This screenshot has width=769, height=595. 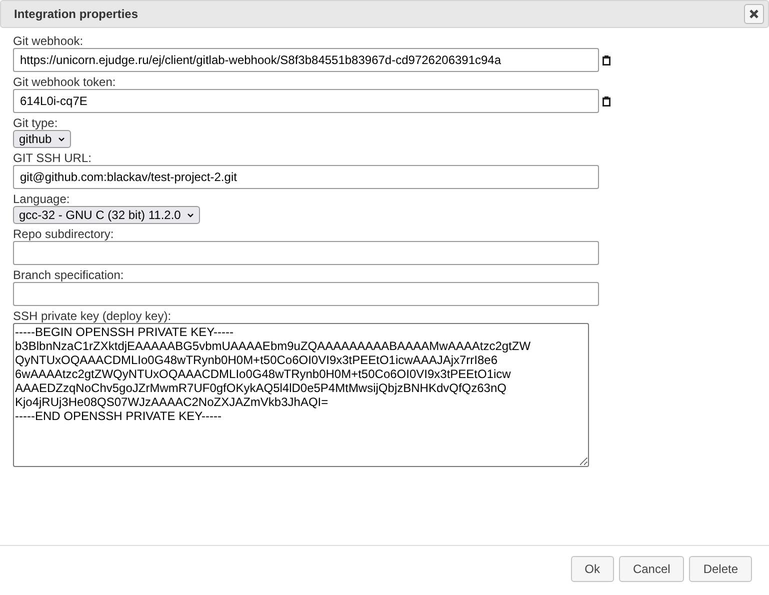 I want to click on close-button, so click(x=754, y=14).